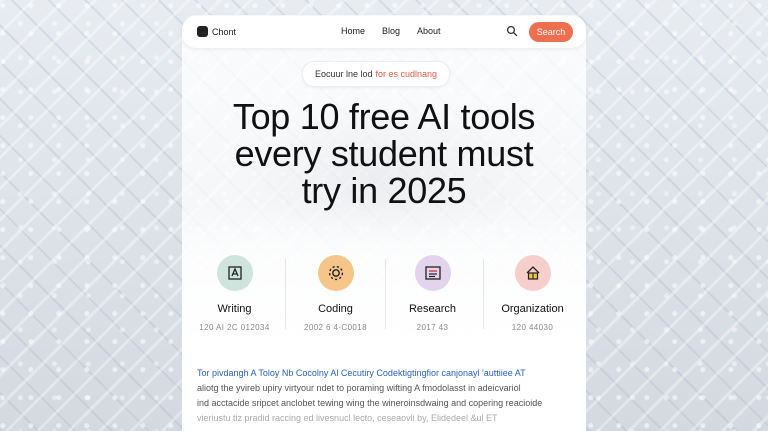 This screenshot has width=768, height=431. Describe the element at coordinates (432, 327) in the screenshot. I see `feature-sub: 2017 43` at that location.